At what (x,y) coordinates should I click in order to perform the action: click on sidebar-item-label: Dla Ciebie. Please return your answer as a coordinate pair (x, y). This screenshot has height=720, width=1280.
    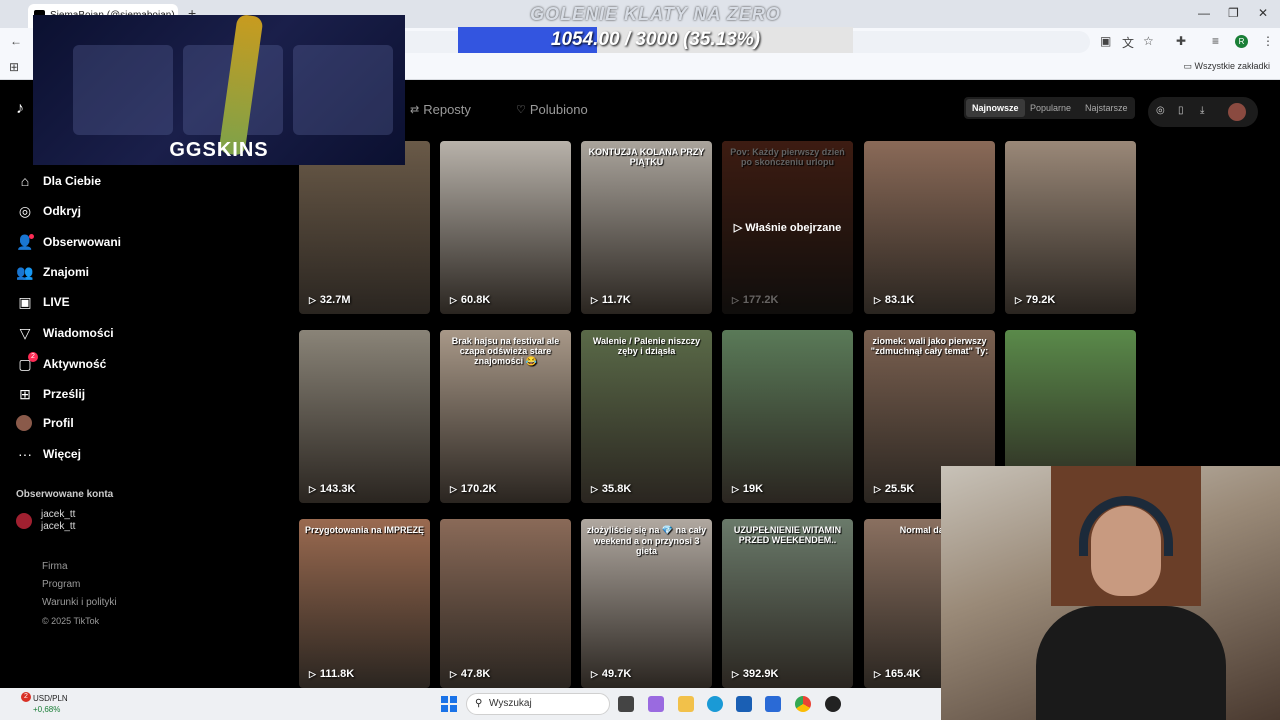
    Looking at the image, I should click on (72, 181).